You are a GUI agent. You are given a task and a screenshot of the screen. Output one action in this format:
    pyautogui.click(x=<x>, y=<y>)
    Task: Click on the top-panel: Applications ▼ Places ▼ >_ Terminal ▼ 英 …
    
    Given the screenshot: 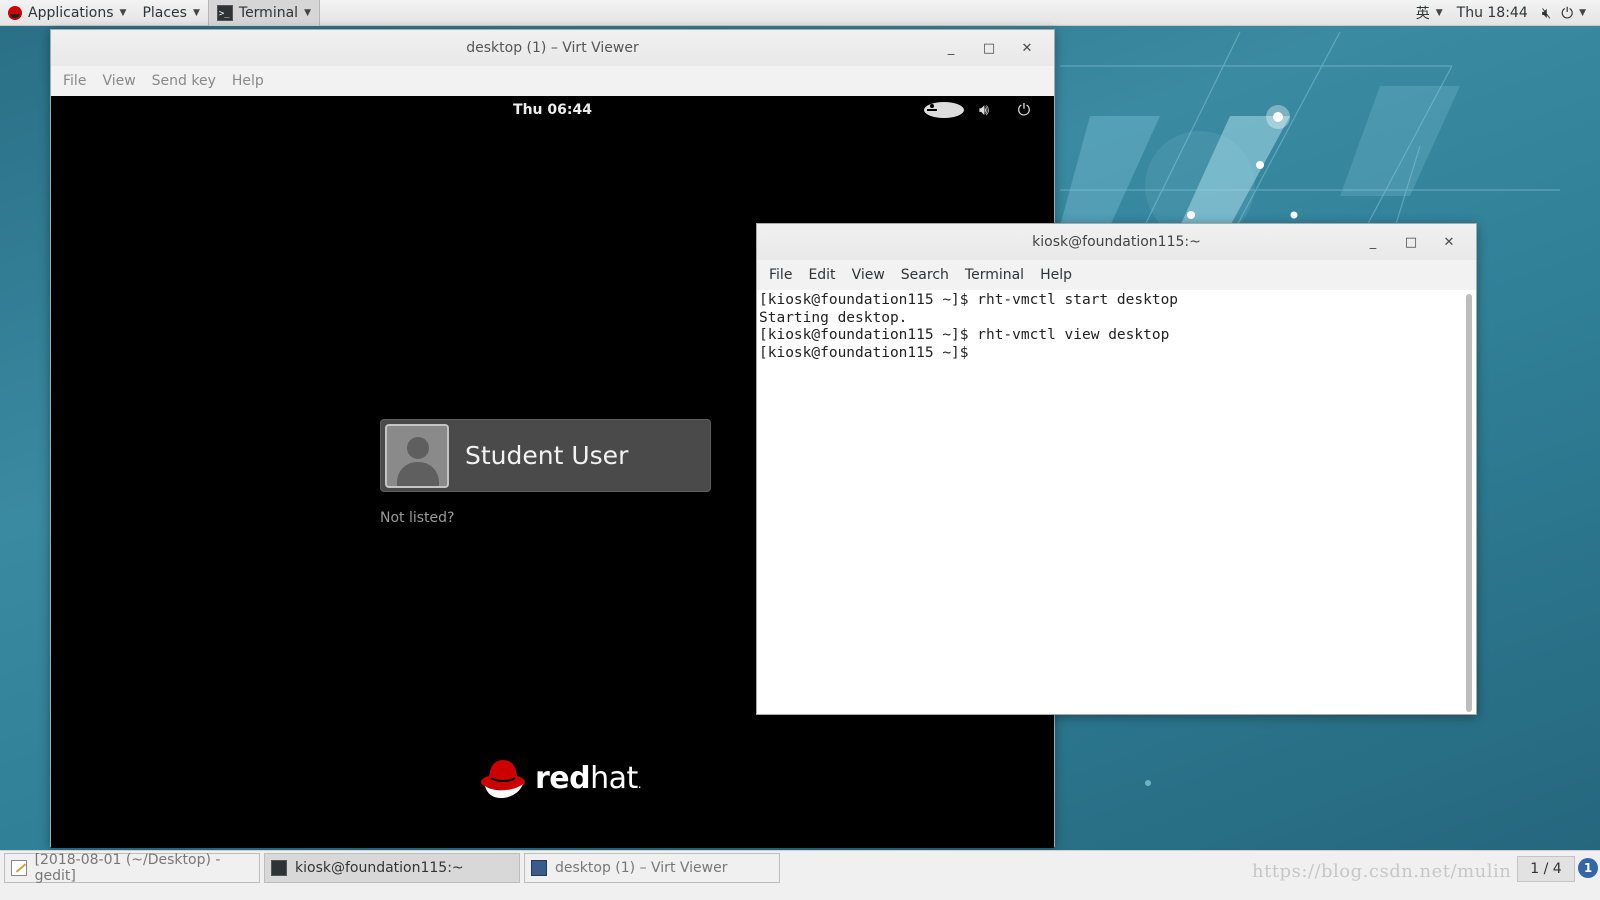 What is the action you would take?
    pyautogui.click(x=800, y=13)
    